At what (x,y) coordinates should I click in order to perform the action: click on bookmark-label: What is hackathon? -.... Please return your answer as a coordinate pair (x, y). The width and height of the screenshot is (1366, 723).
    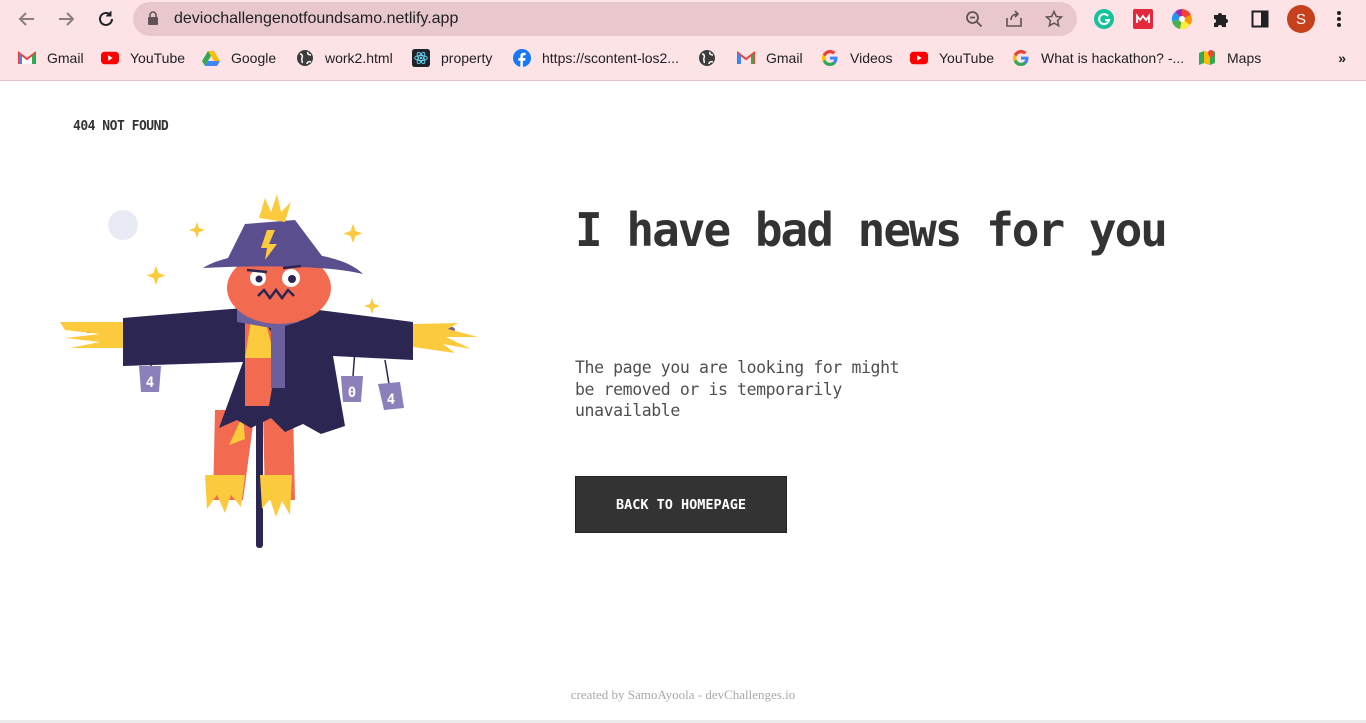
    Looking at the image, I should click on (1113, 58).